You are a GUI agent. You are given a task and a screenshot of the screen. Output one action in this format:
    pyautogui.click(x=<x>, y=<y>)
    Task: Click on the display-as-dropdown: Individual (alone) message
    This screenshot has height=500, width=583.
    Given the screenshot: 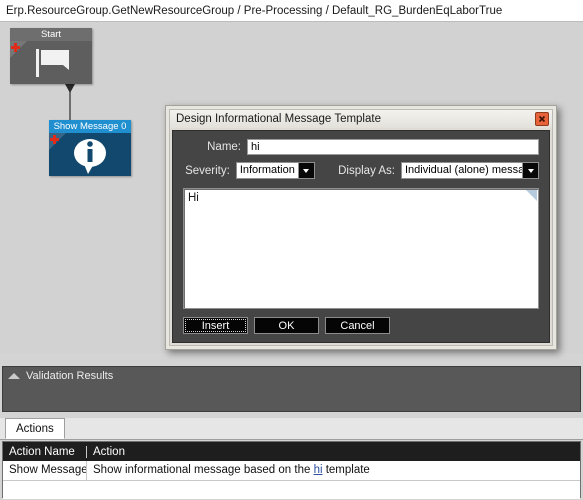 What is the action you would take?
    pyautogui.click(x=470, y=170)
    